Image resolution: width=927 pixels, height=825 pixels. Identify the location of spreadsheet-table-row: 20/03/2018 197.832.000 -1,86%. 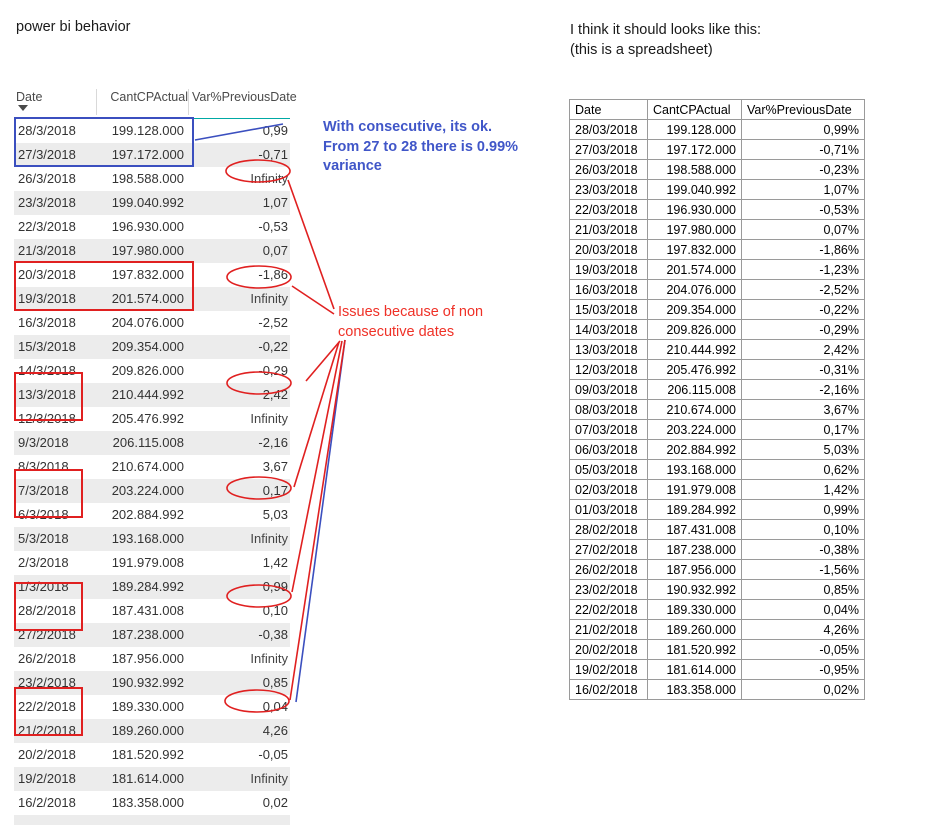
(717, 249).